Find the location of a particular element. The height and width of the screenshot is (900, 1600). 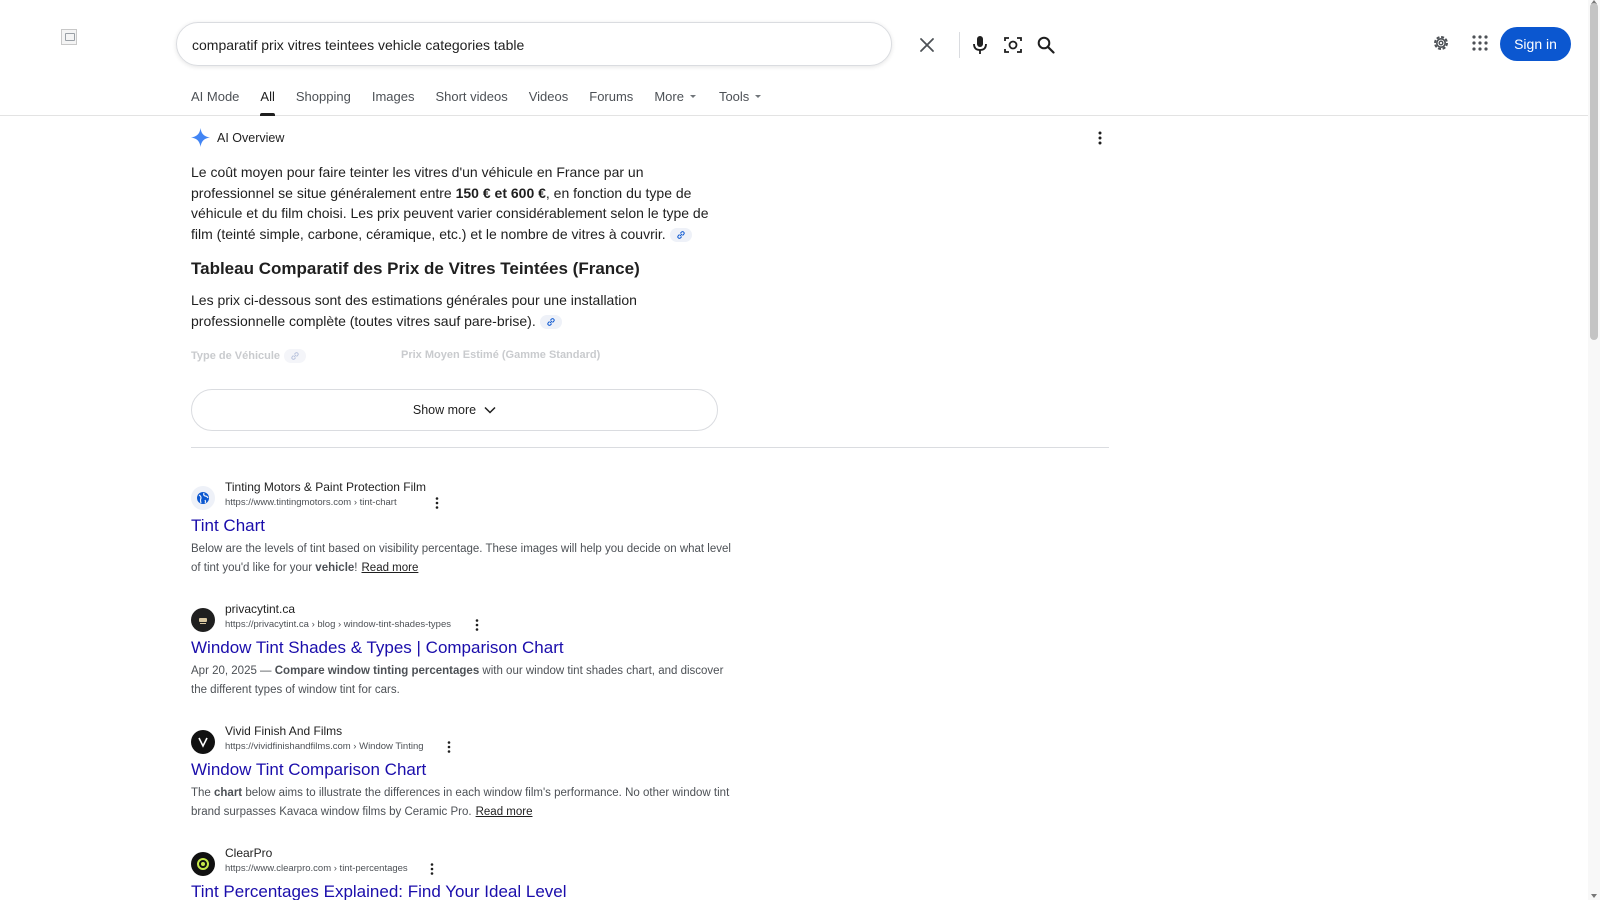

section-divider is located at coordinates (650, 447).